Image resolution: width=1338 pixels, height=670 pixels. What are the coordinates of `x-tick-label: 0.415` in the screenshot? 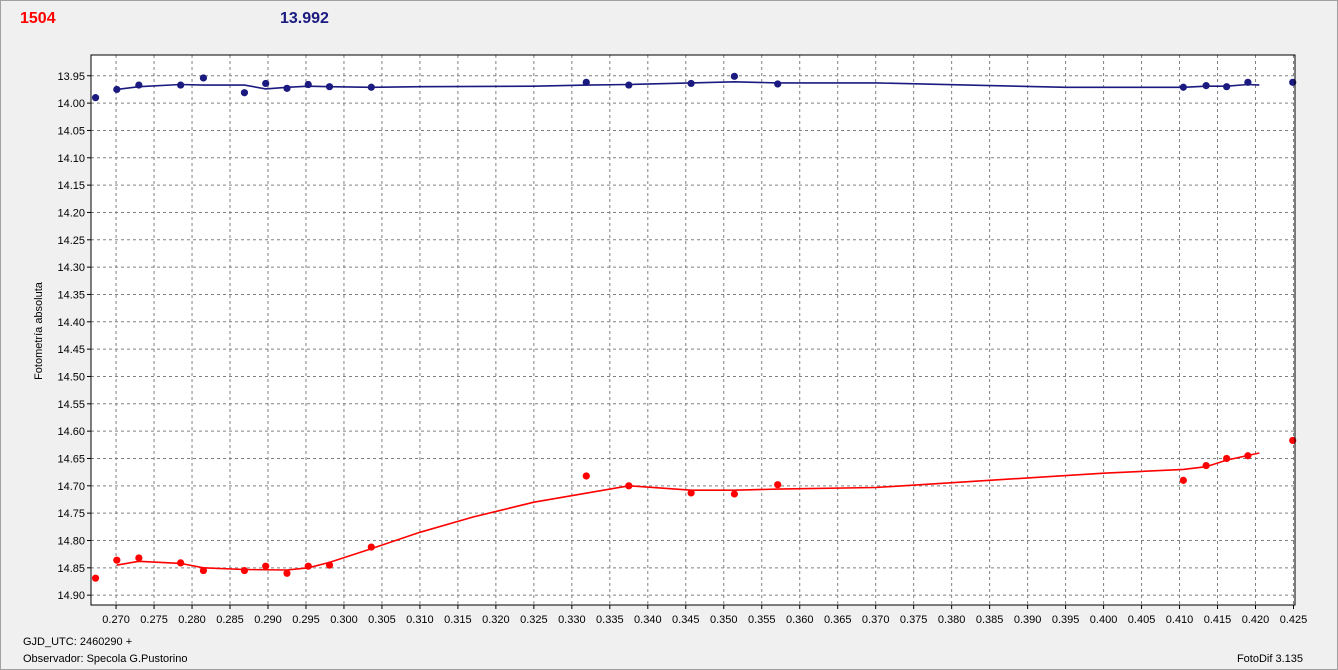 It's located at (1218, 620).